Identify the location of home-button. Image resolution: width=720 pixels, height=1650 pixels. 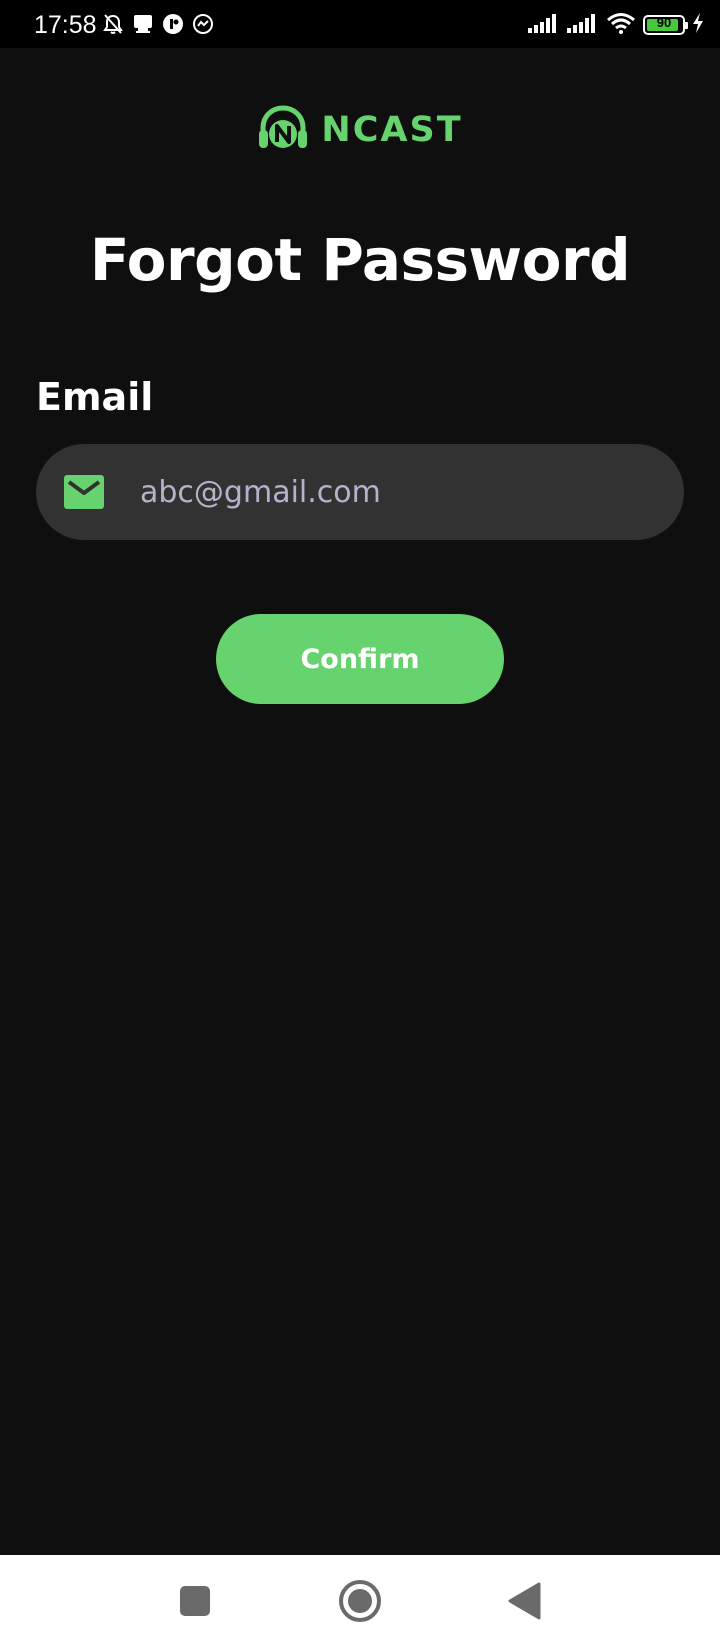
(360, 1602).